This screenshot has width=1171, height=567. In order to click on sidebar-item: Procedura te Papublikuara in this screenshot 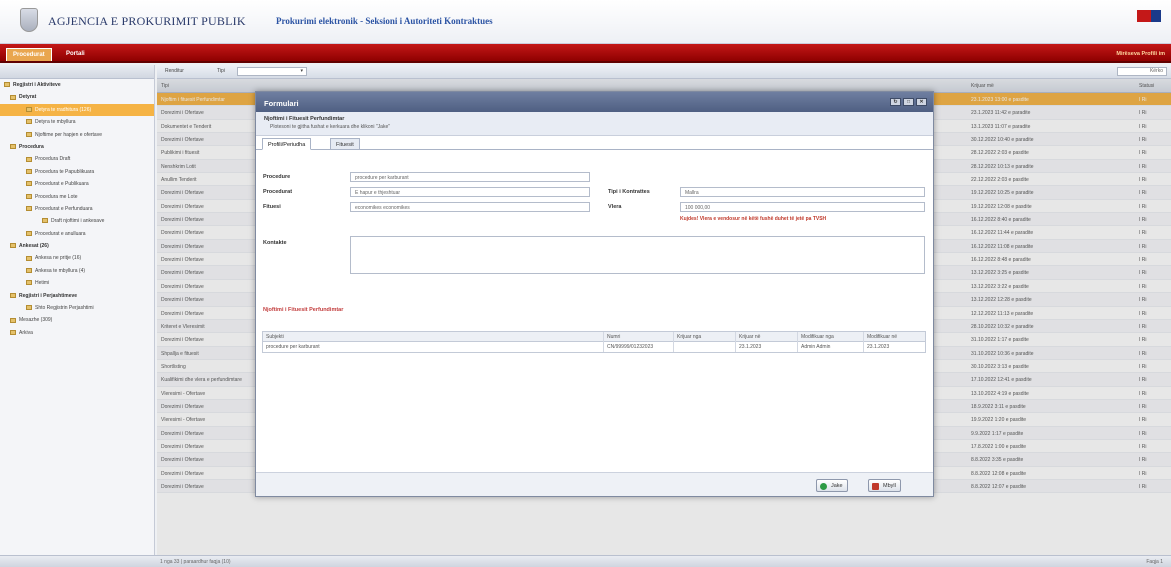, I will do `click(77, 172)`.